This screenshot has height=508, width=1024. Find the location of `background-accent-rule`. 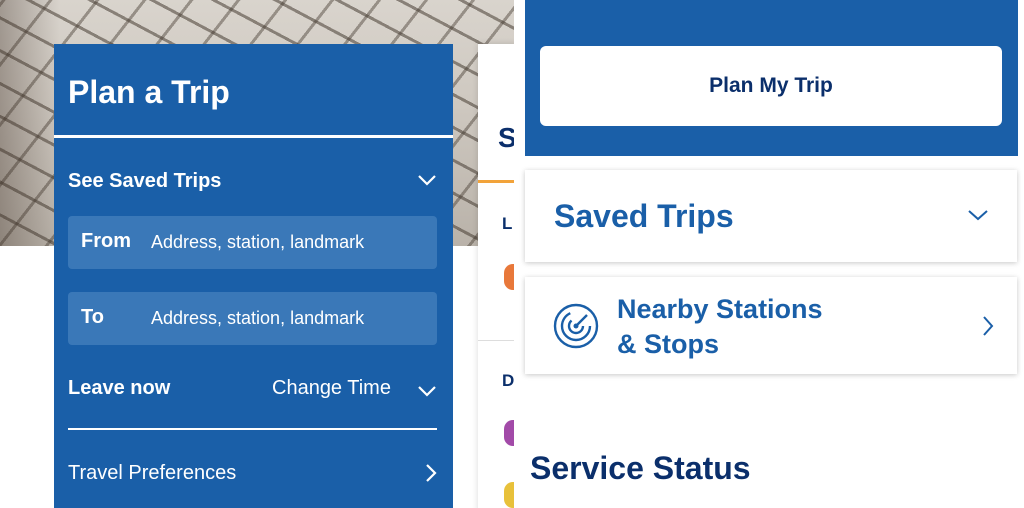

background-accent-rule is located at coordinates (496, 181).